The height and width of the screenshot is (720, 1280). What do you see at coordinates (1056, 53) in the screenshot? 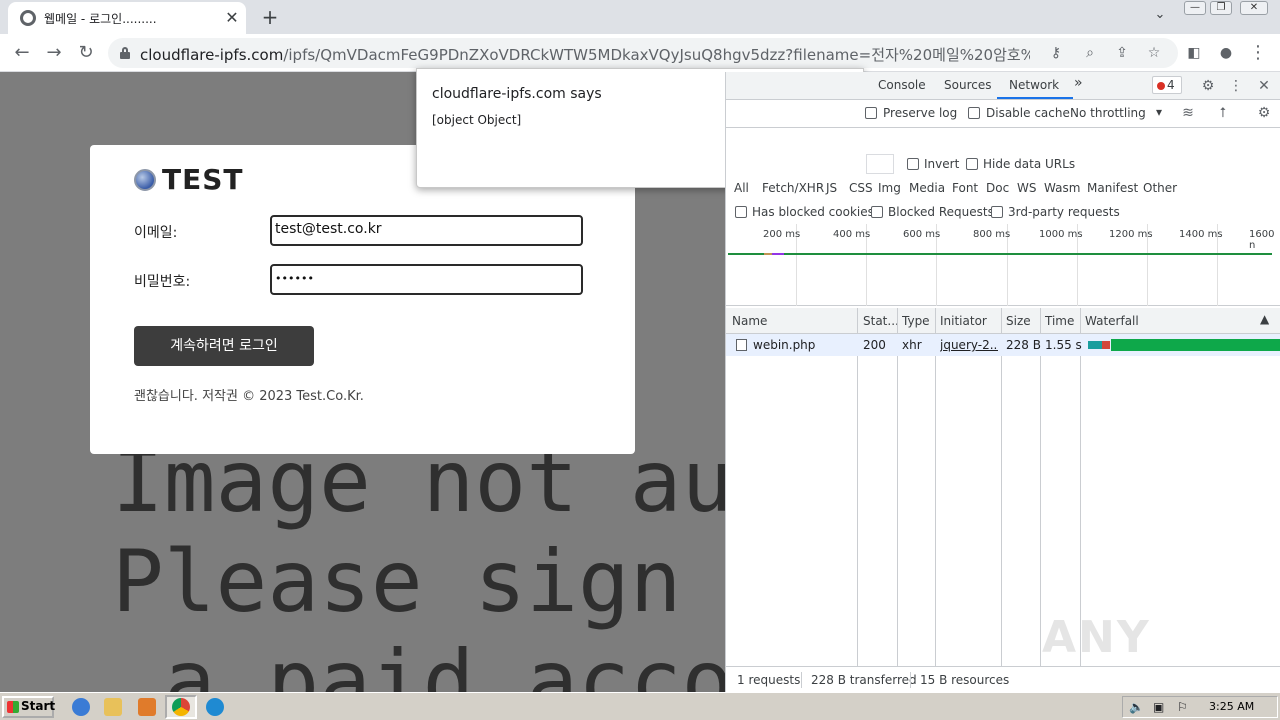
I see `key-icon: ⚷` at bounding box center [1056, 53].